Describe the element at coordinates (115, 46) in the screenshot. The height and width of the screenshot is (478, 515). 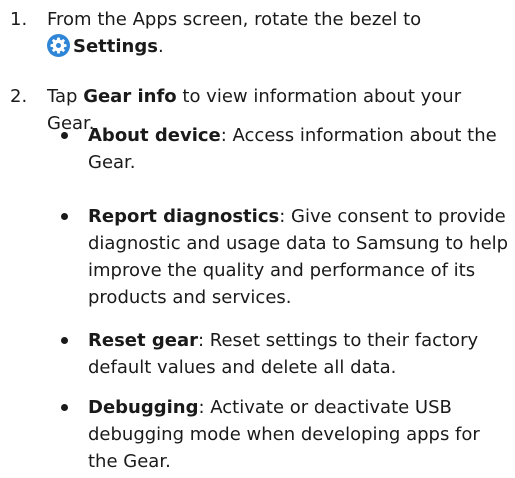
I see `settings-label: Settings` at that location.